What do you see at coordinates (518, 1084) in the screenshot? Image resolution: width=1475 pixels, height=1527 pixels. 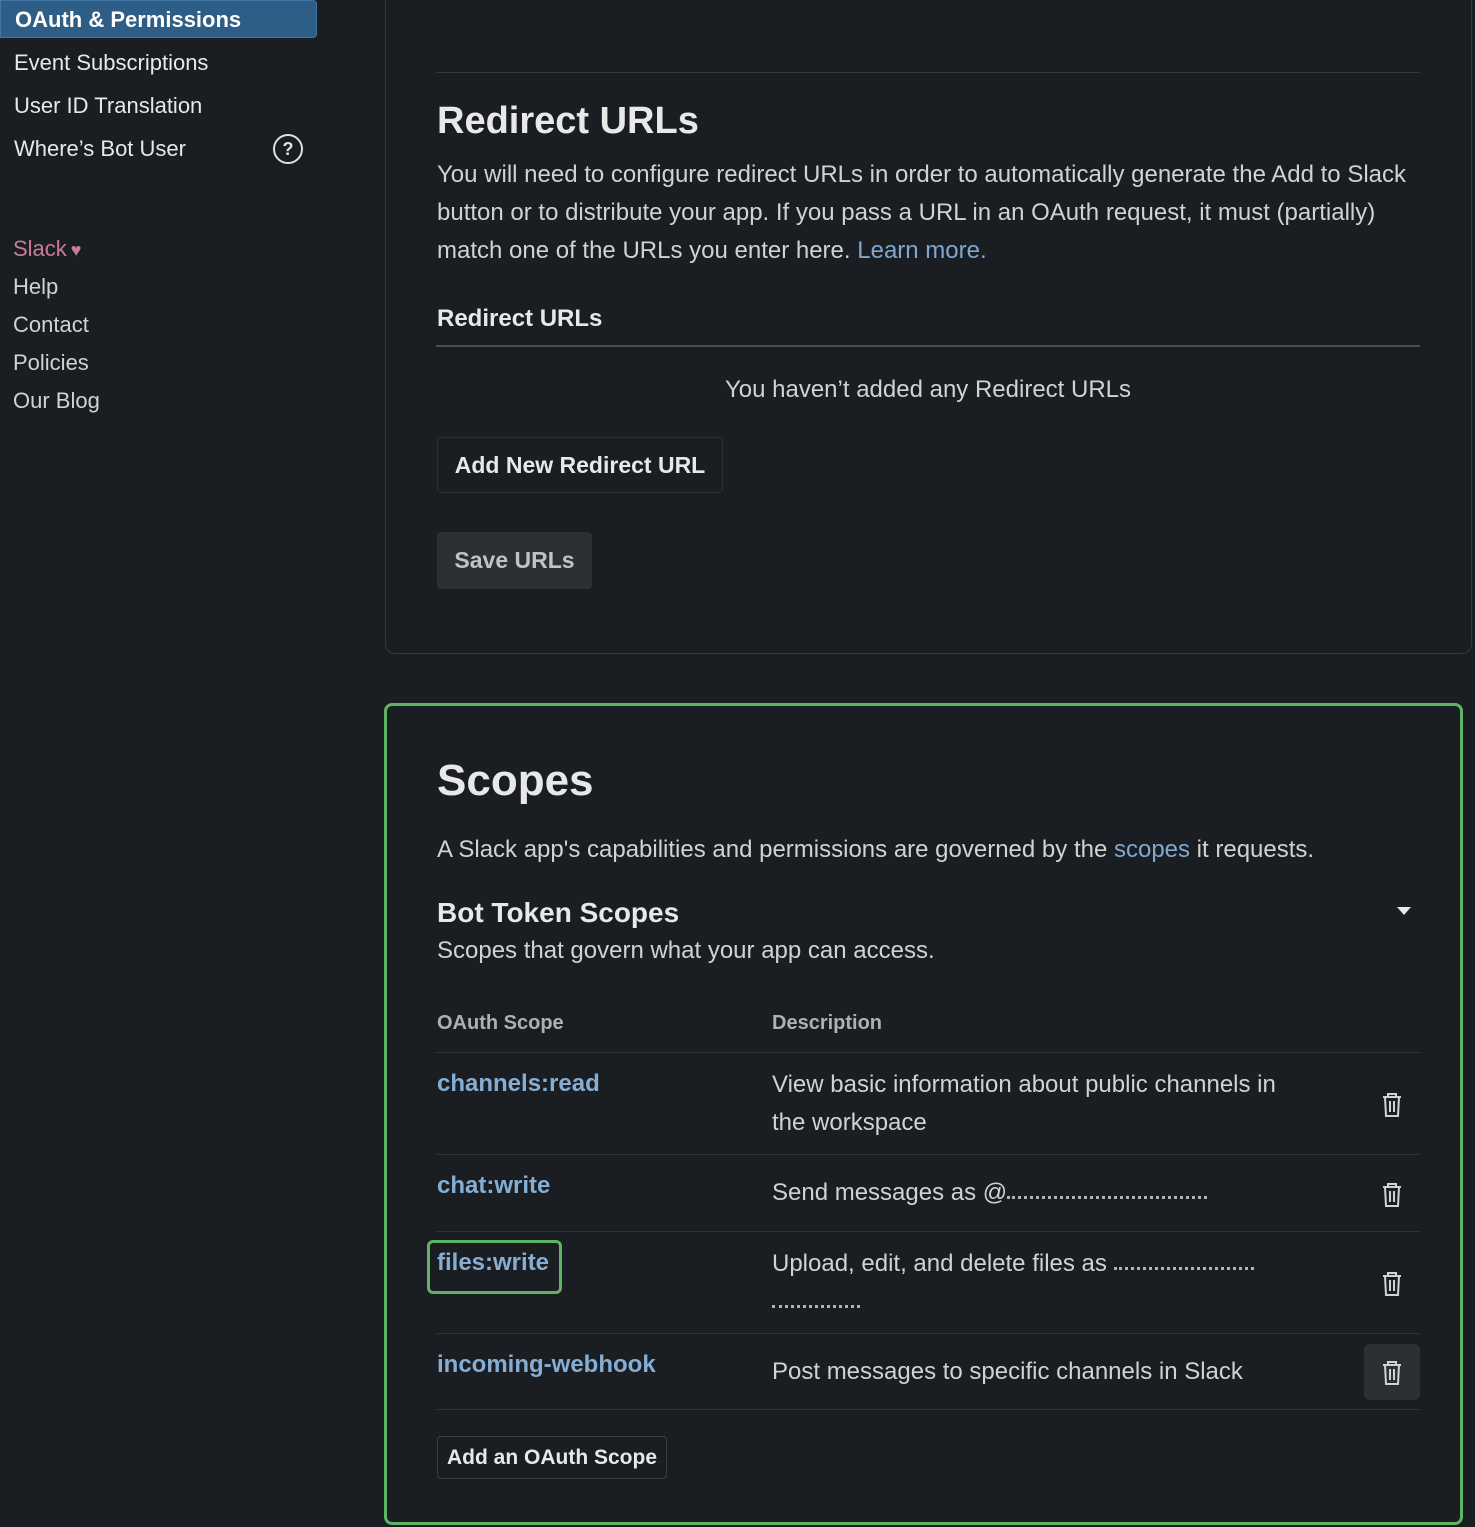 I see `scope-name-channels-read: channels:read` at bounding box center [518, 1084].